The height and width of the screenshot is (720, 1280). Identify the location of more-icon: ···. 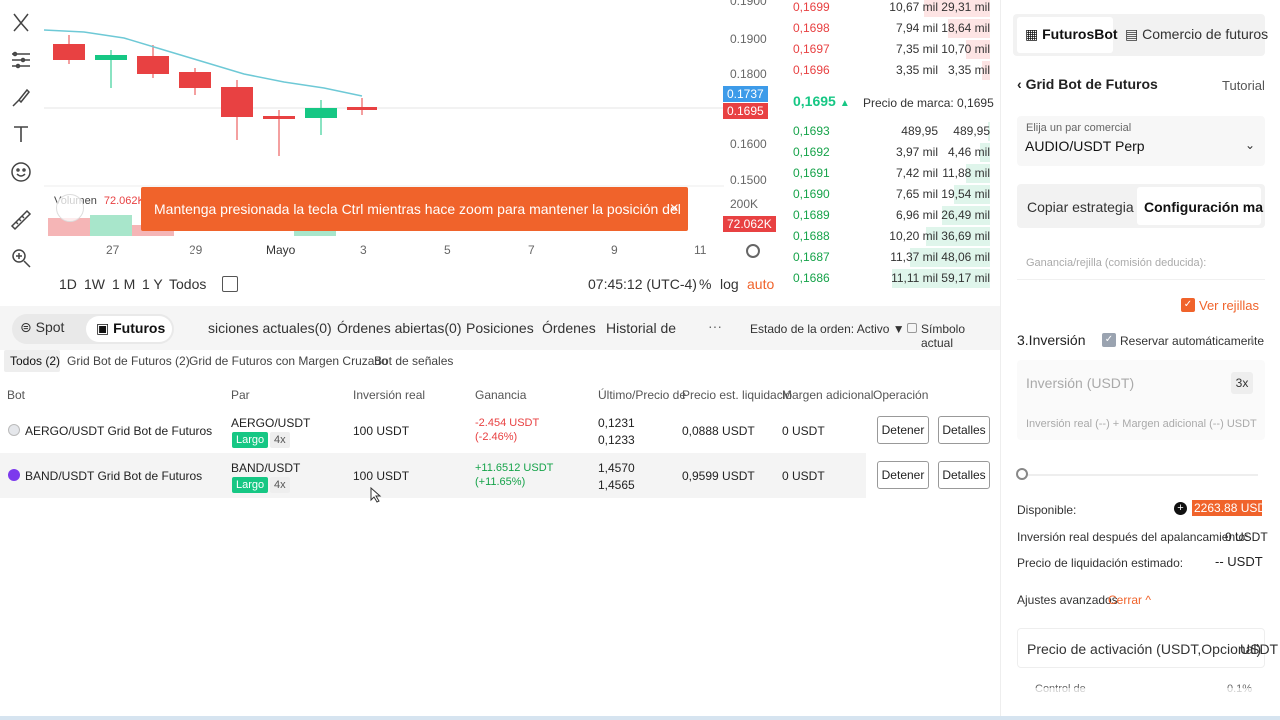
(715, 326).